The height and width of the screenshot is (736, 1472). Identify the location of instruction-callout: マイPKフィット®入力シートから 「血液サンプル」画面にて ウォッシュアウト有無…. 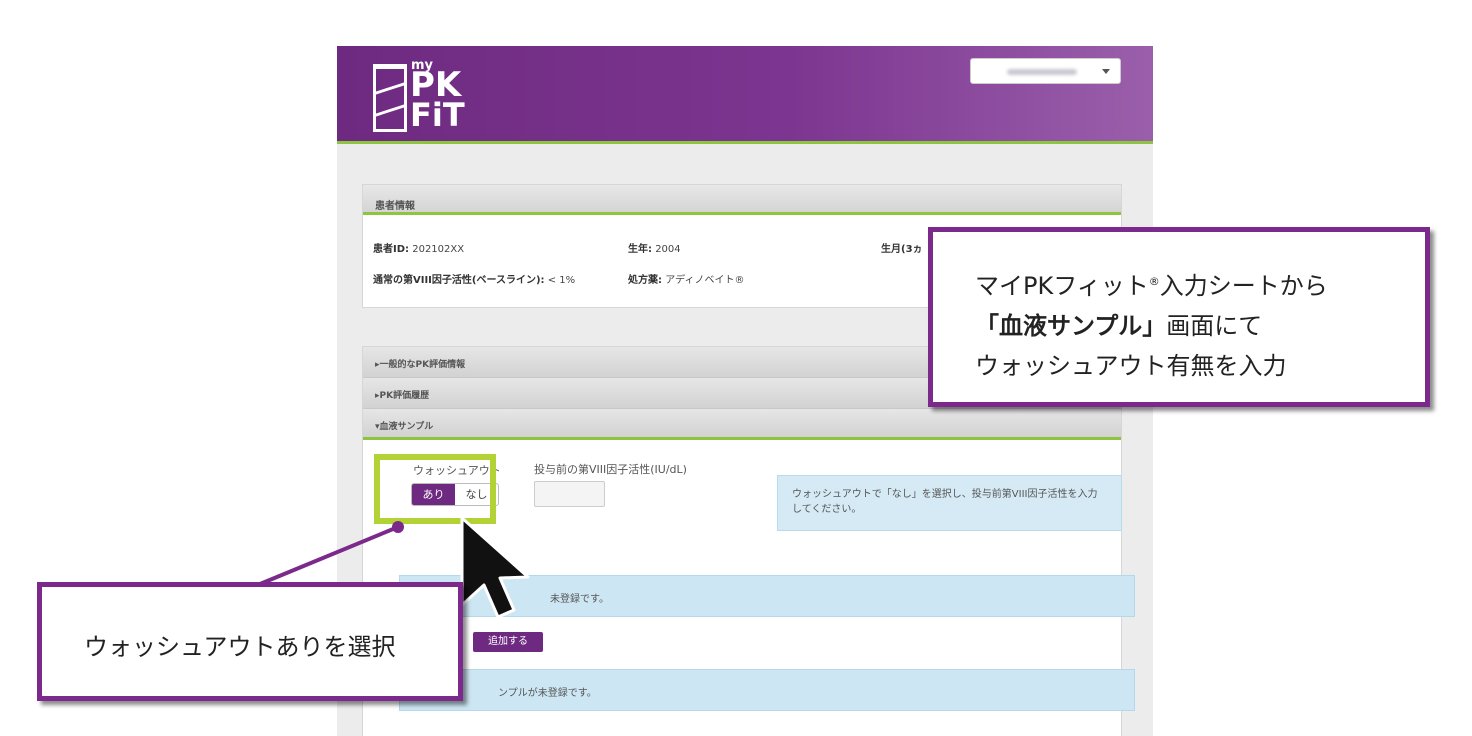
(1179, 317).